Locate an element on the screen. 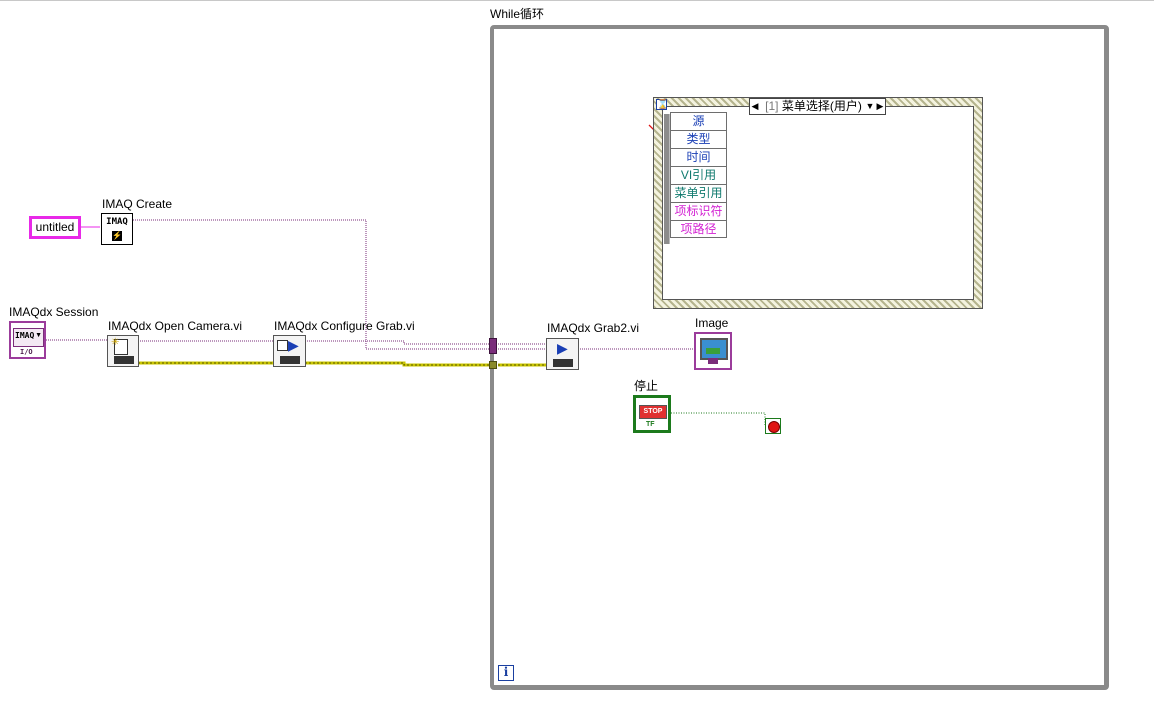 The image size is (1154, 704). image-indicator is located at coordinates (713, 351).